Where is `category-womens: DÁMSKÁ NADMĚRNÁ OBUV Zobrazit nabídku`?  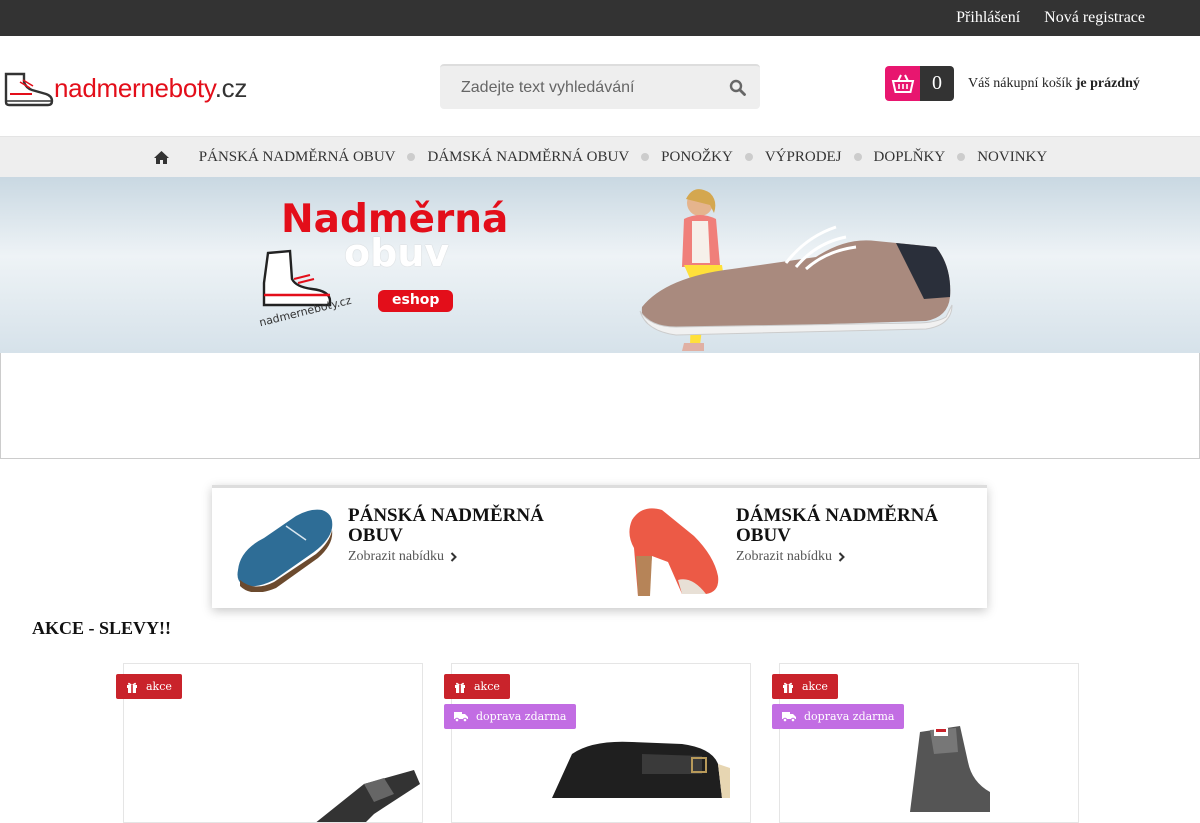 category-womens: DÁMSKÁ NADMĚRNÁ OBUV Zobrazit nabídku is located at coordinates (784, 550).